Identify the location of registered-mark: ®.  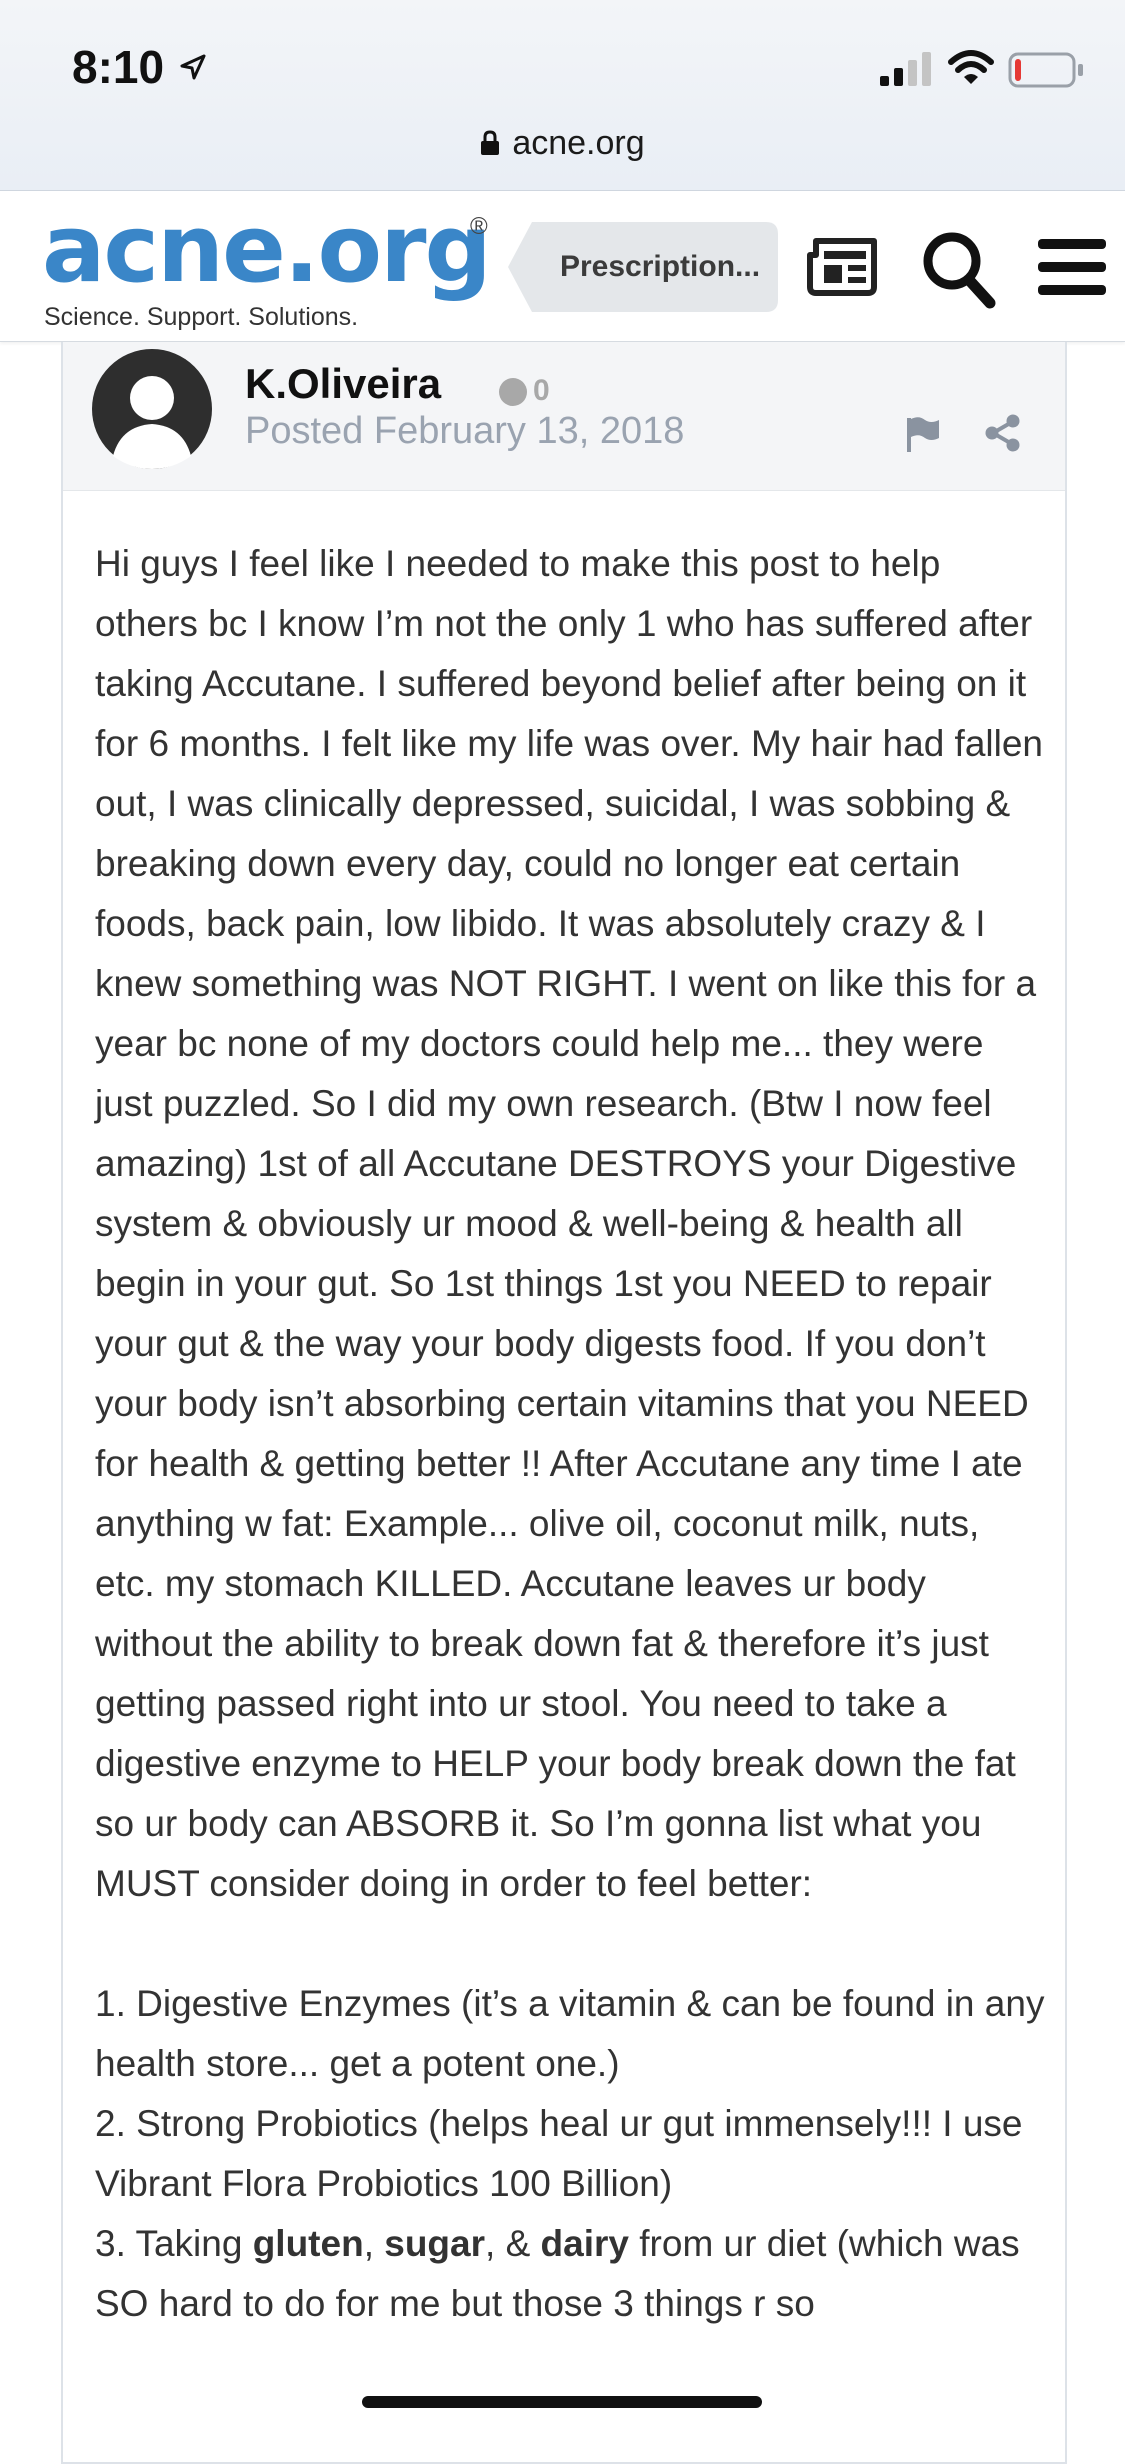
(479, 226).